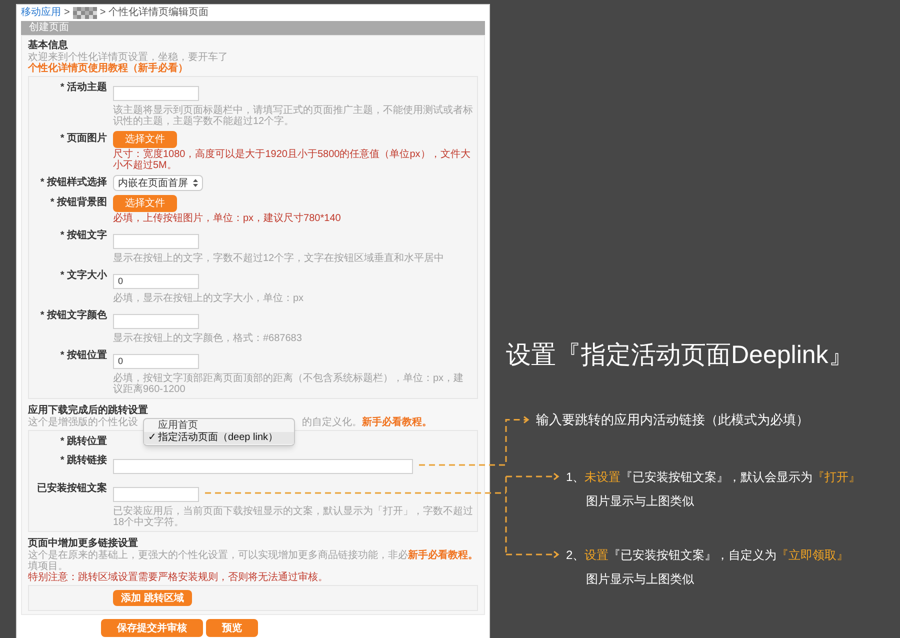 This screenshot has height=638, width=900. Describe the element at coordinates (73, 183) in the screenshot. I see `field-label: * 按钮样式选择` at that location.